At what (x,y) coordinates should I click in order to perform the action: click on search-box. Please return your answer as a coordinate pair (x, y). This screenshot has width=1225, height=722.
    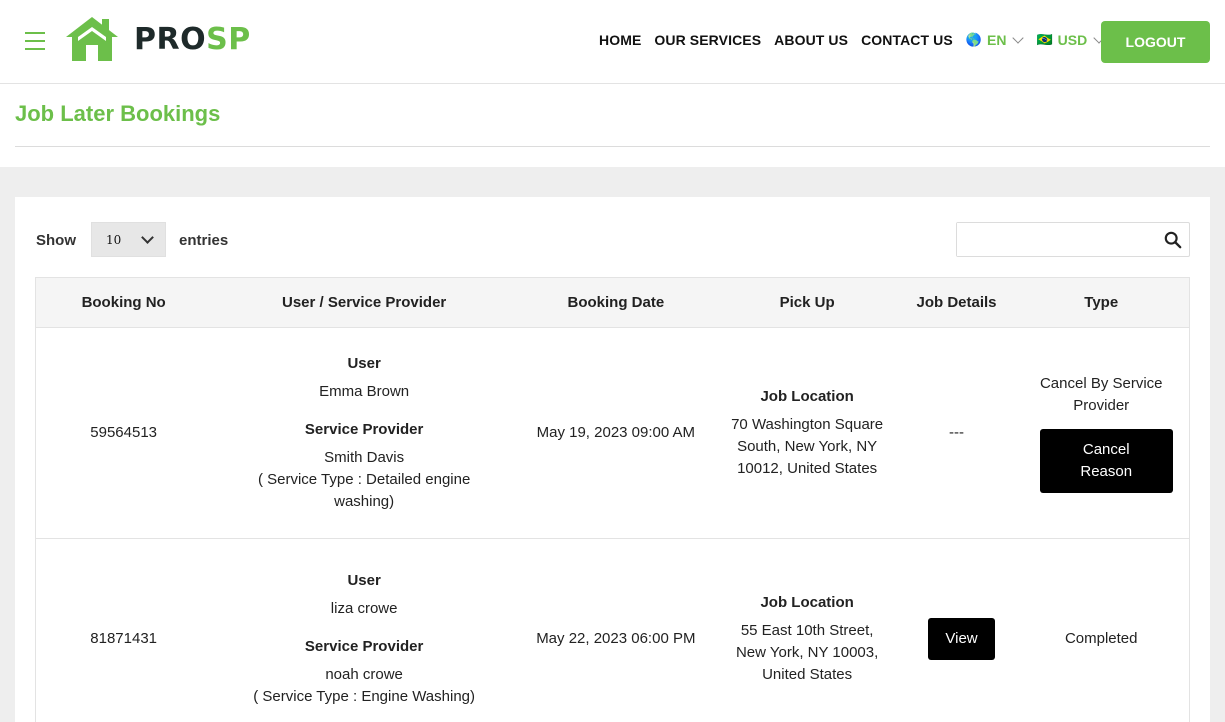
    Looking at the image, I should click on (1073, 239).